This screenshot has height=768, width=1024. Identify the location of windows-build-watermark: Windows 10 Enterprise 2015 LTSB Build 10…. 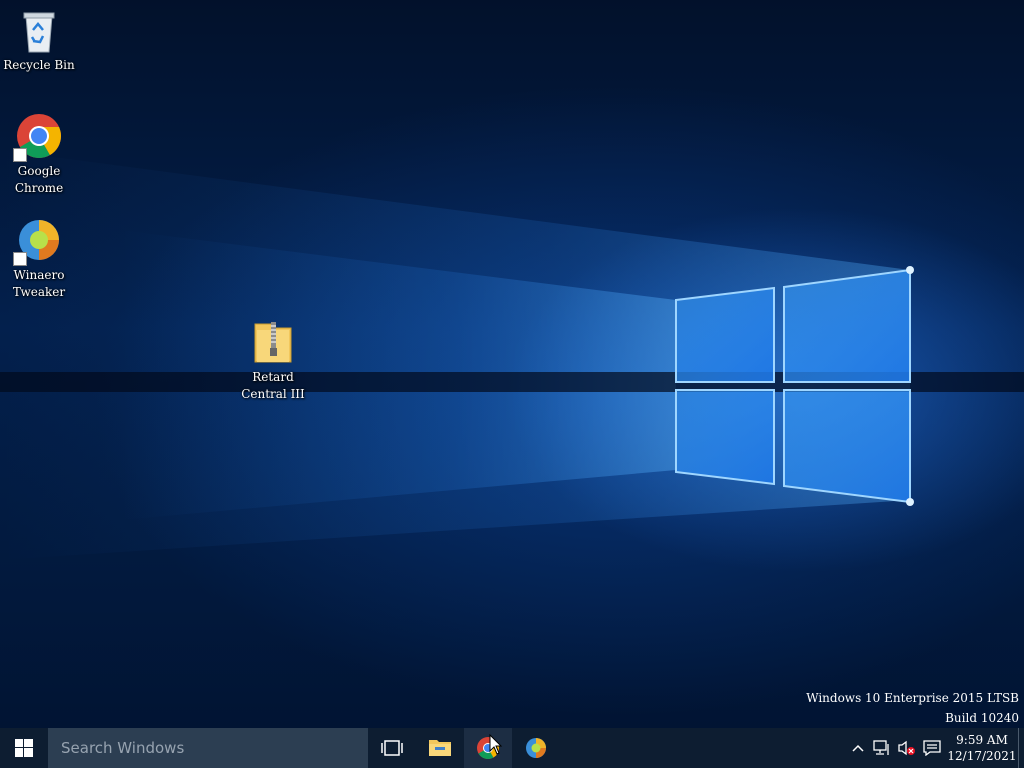
(912, 708).